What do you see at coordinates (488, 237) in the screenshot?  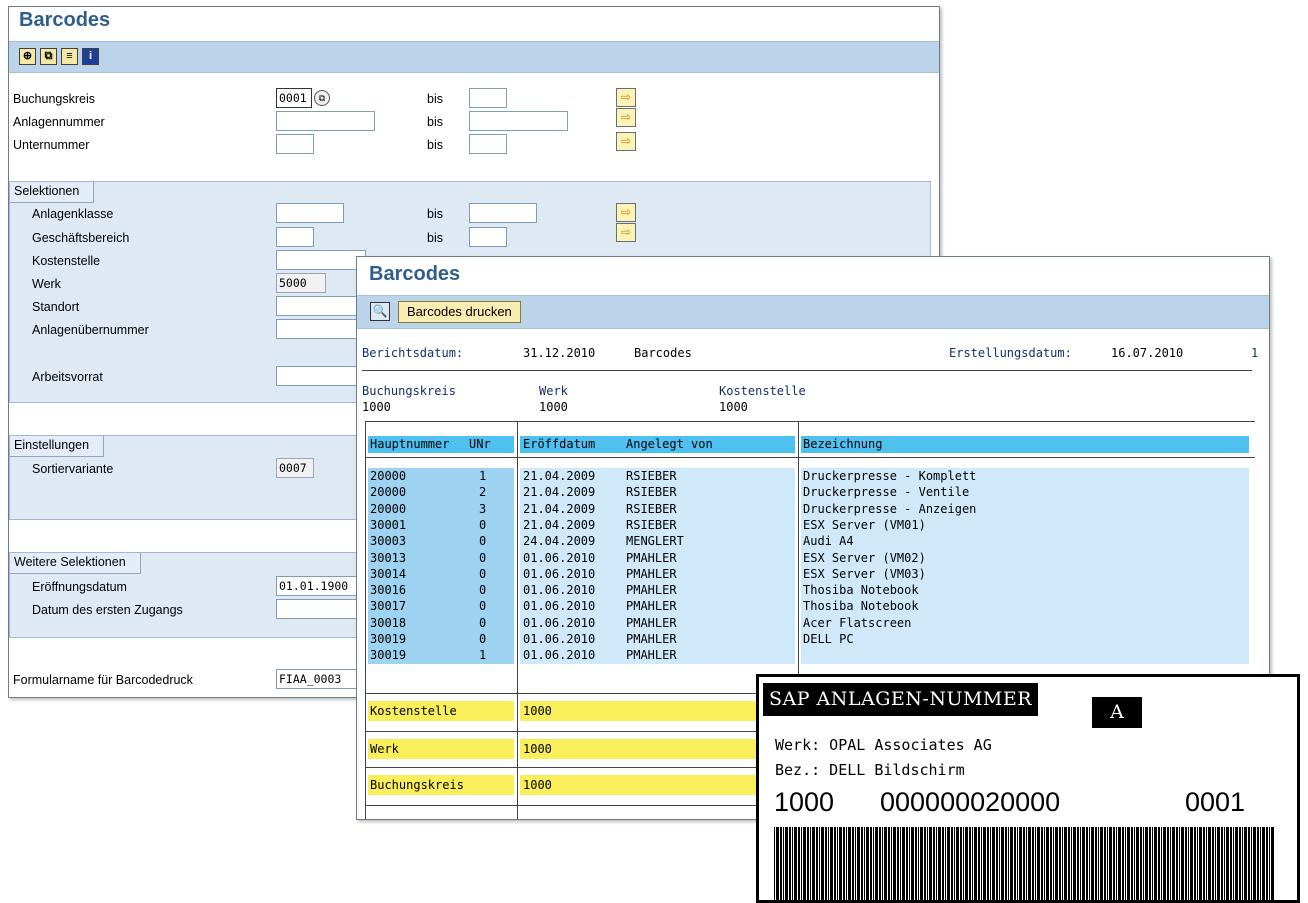 I see `business-area-to-input` at bounding box center [488, 237].